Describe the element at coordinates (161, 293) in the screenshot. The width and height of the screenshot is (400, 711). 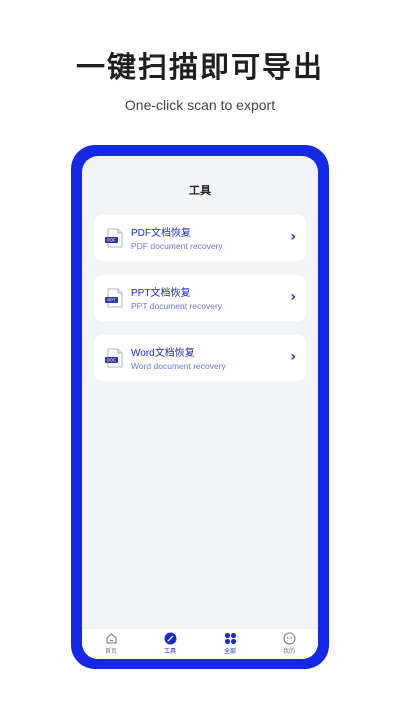
I see `tool-card-title: PPT文档恢复` at that location.